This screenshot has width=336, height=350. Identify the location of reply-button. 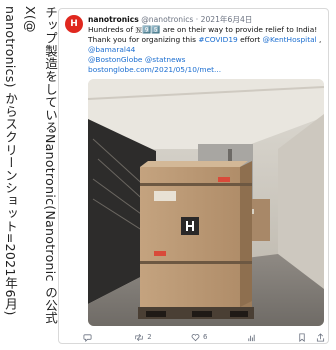
(89, 337).